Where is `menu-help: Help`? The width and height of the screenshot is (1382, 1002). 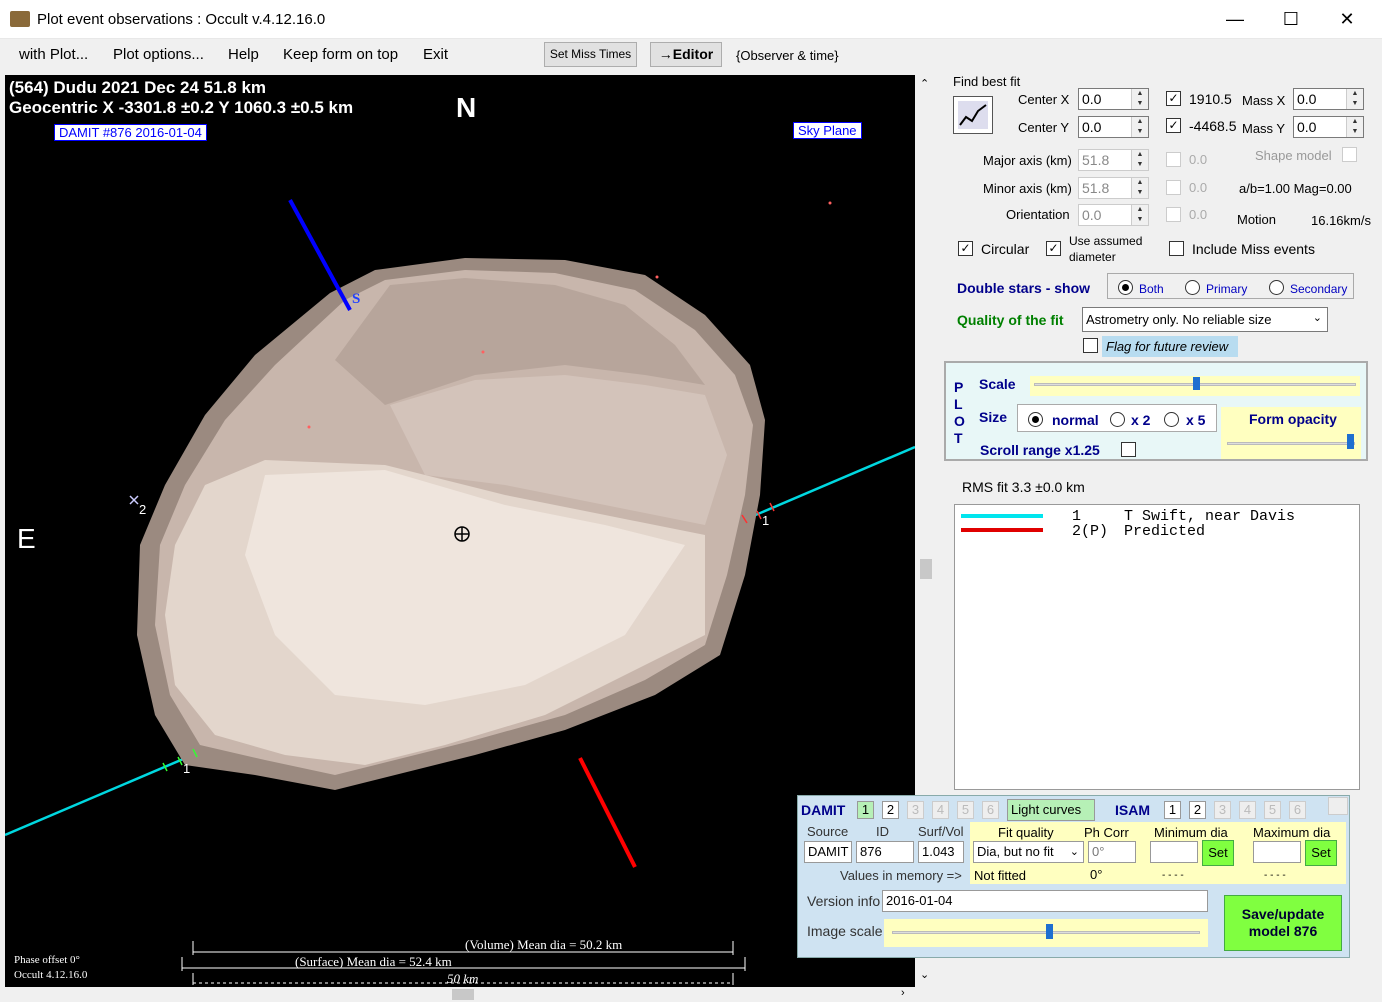
menu-help: Help is located at coordinates (243, 54).